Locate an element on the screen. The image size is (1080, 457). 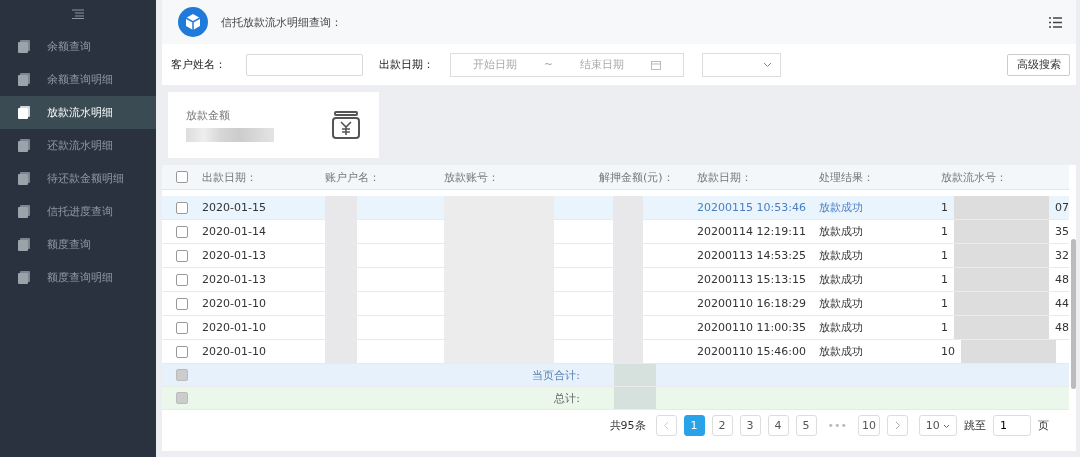
cube-icon is located at coordinates (193, 22).